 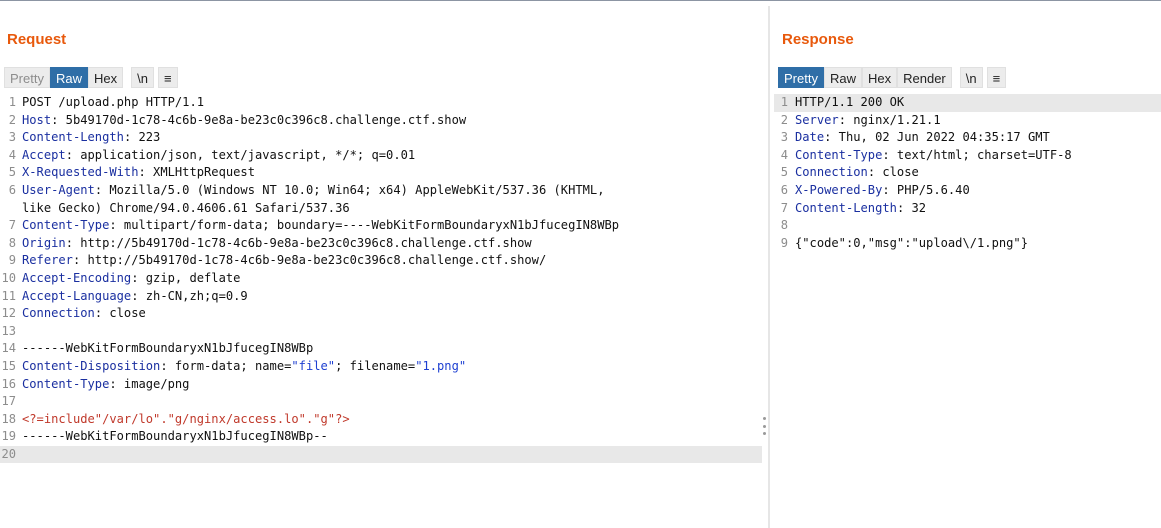 I want to click on response-line: 2 Server: nginx/1.21.1, so click(x=967, y=121).